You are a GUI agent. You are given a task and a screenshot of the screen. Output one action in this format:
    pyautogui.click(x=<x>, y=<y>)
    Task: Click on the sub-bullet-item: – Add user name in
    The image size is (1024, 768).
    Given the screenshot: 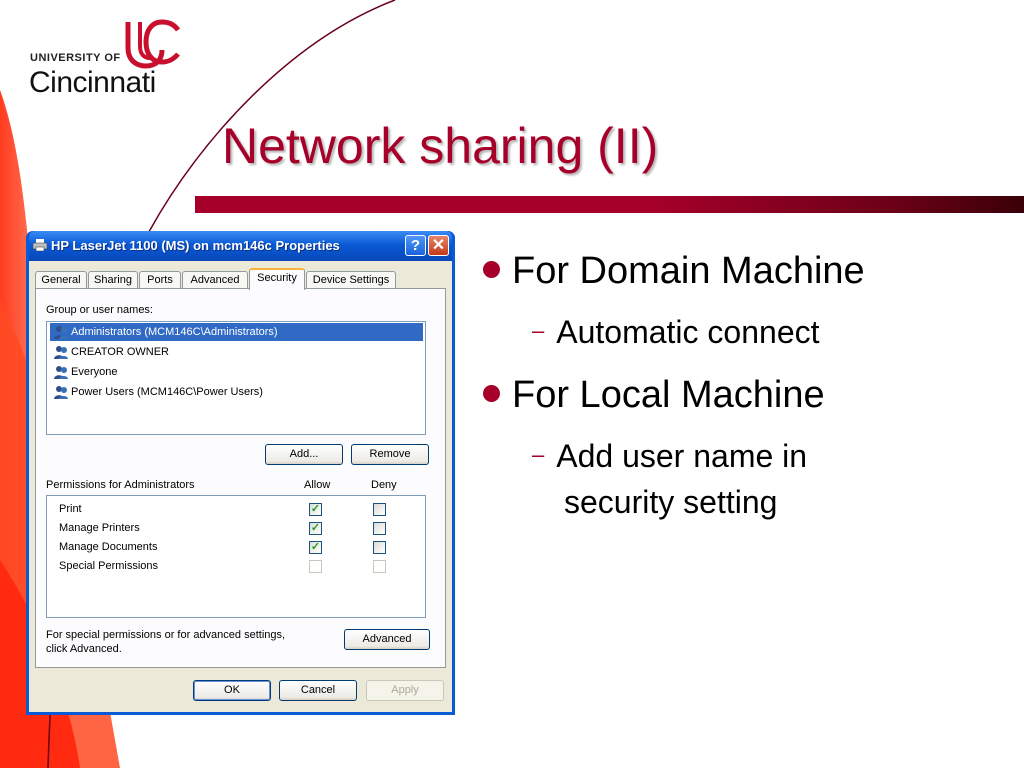 What is the action you would take?
    pyautogui.click(x=669, y=456)
    